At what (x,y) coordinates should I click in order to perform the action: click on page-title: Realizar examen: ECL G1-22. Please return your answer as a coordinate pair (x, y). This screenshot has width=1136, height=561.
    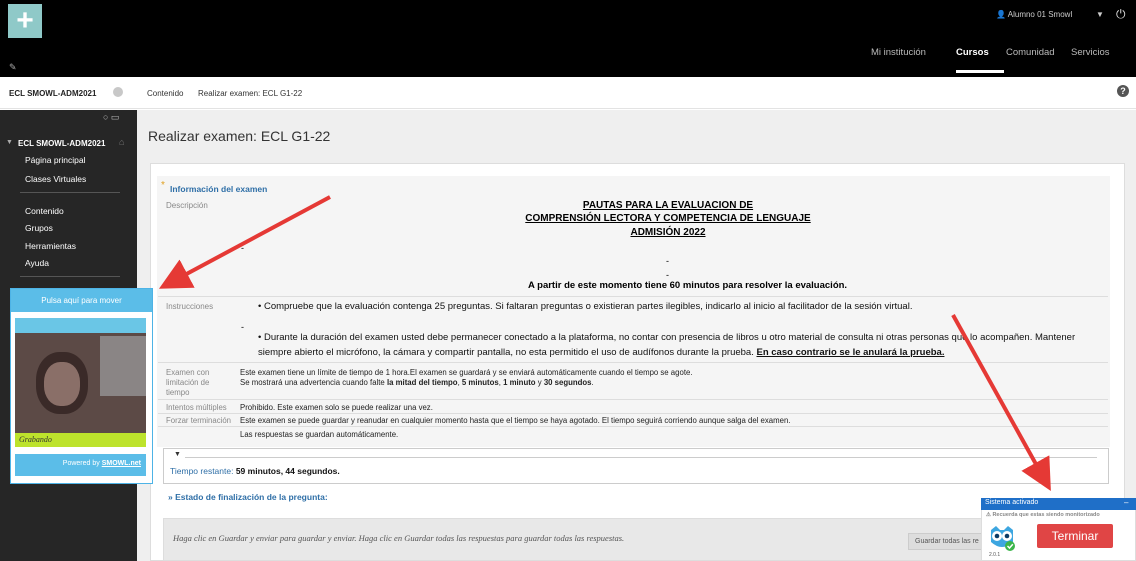
    Looking at the image, I should click on (239, 136).